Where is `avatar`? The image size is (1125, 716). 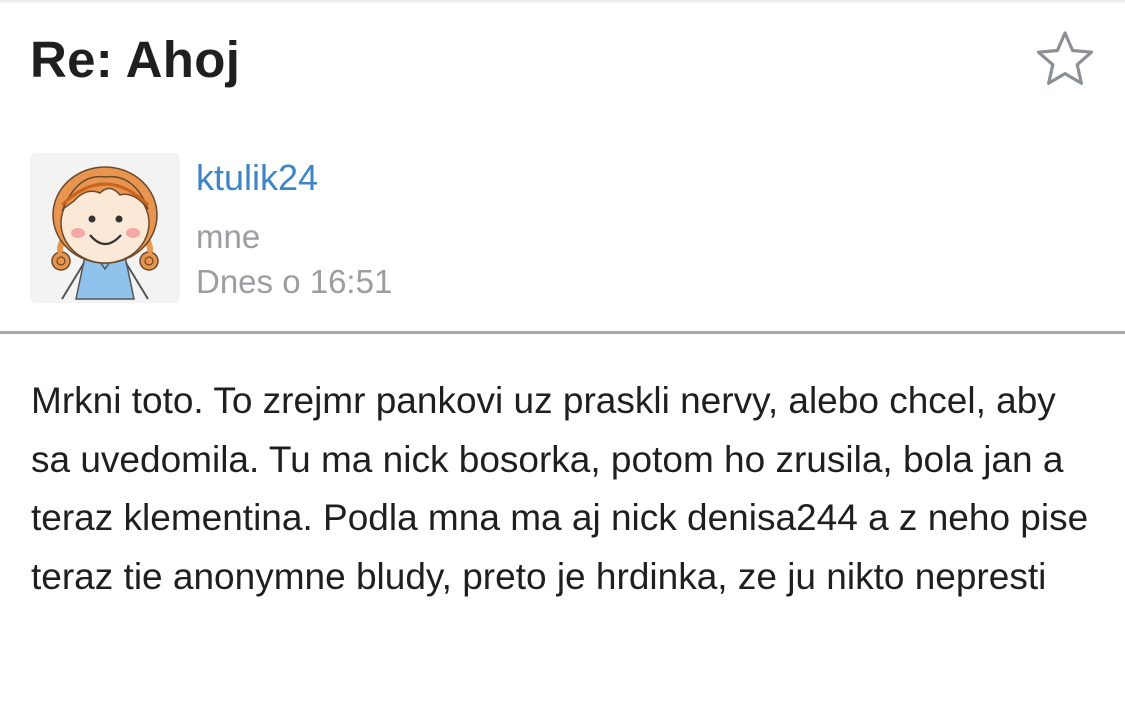 avatar is located at coordinates (105, 228).